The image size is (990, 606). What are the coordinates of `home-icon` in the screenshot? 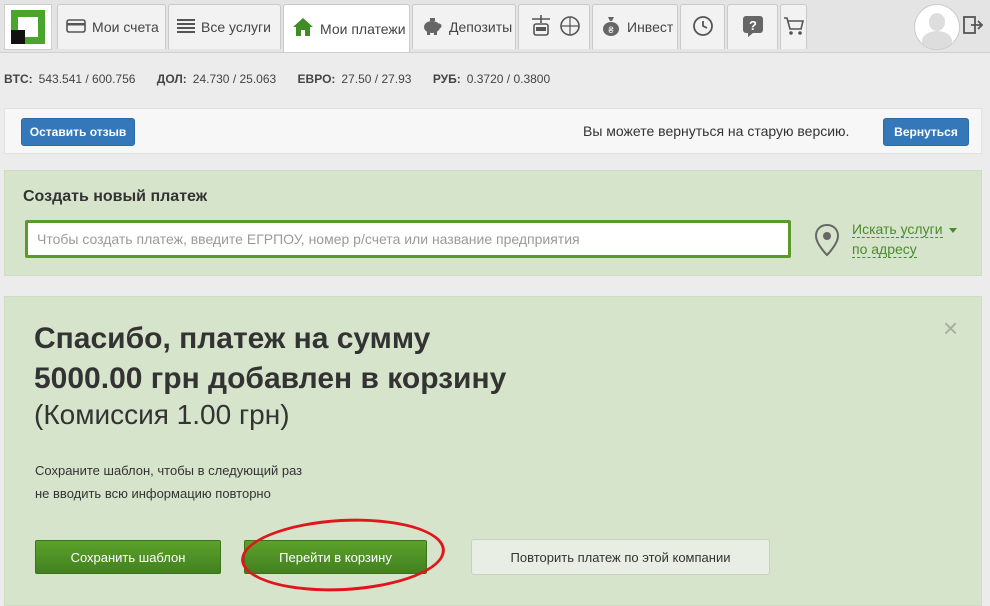 It's located at (303, 28).